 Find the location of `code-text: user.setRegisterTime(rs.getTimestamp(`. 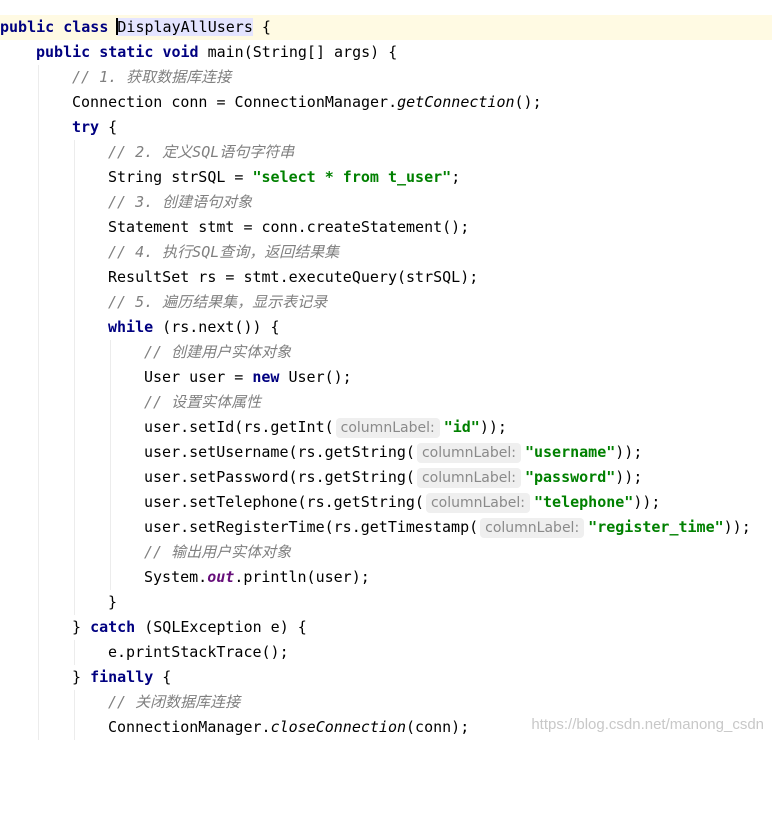

code-text: user.setRegisterTime(rs.getTimestamp( is located at coordinates (311, 527).